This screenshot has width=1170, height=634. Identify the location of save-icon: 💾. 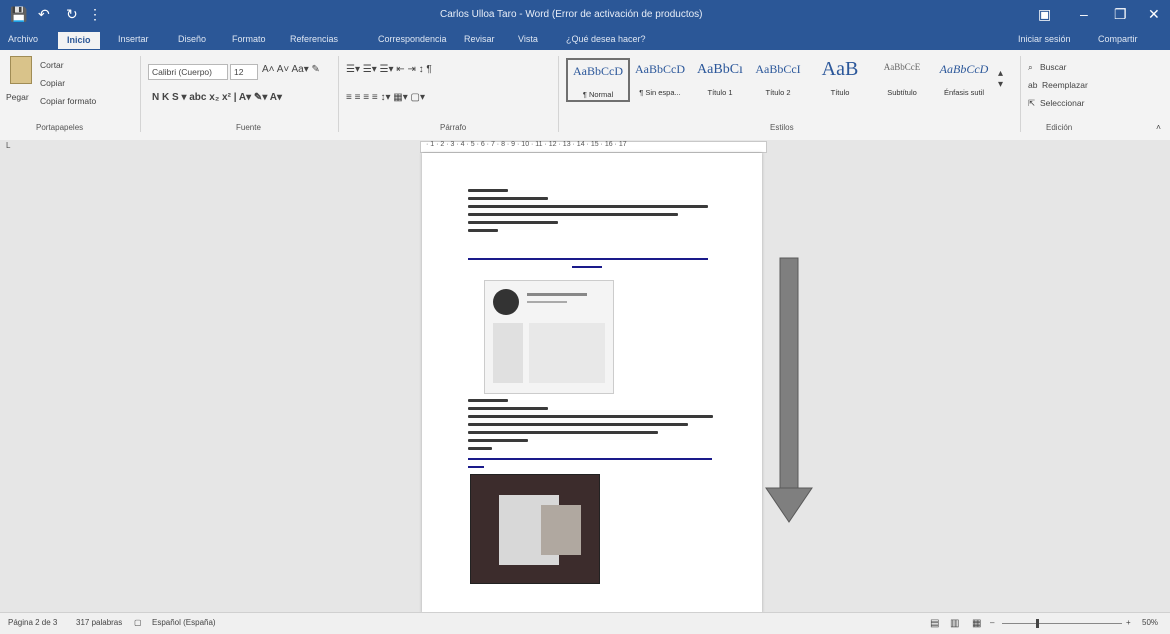
(18, 14).